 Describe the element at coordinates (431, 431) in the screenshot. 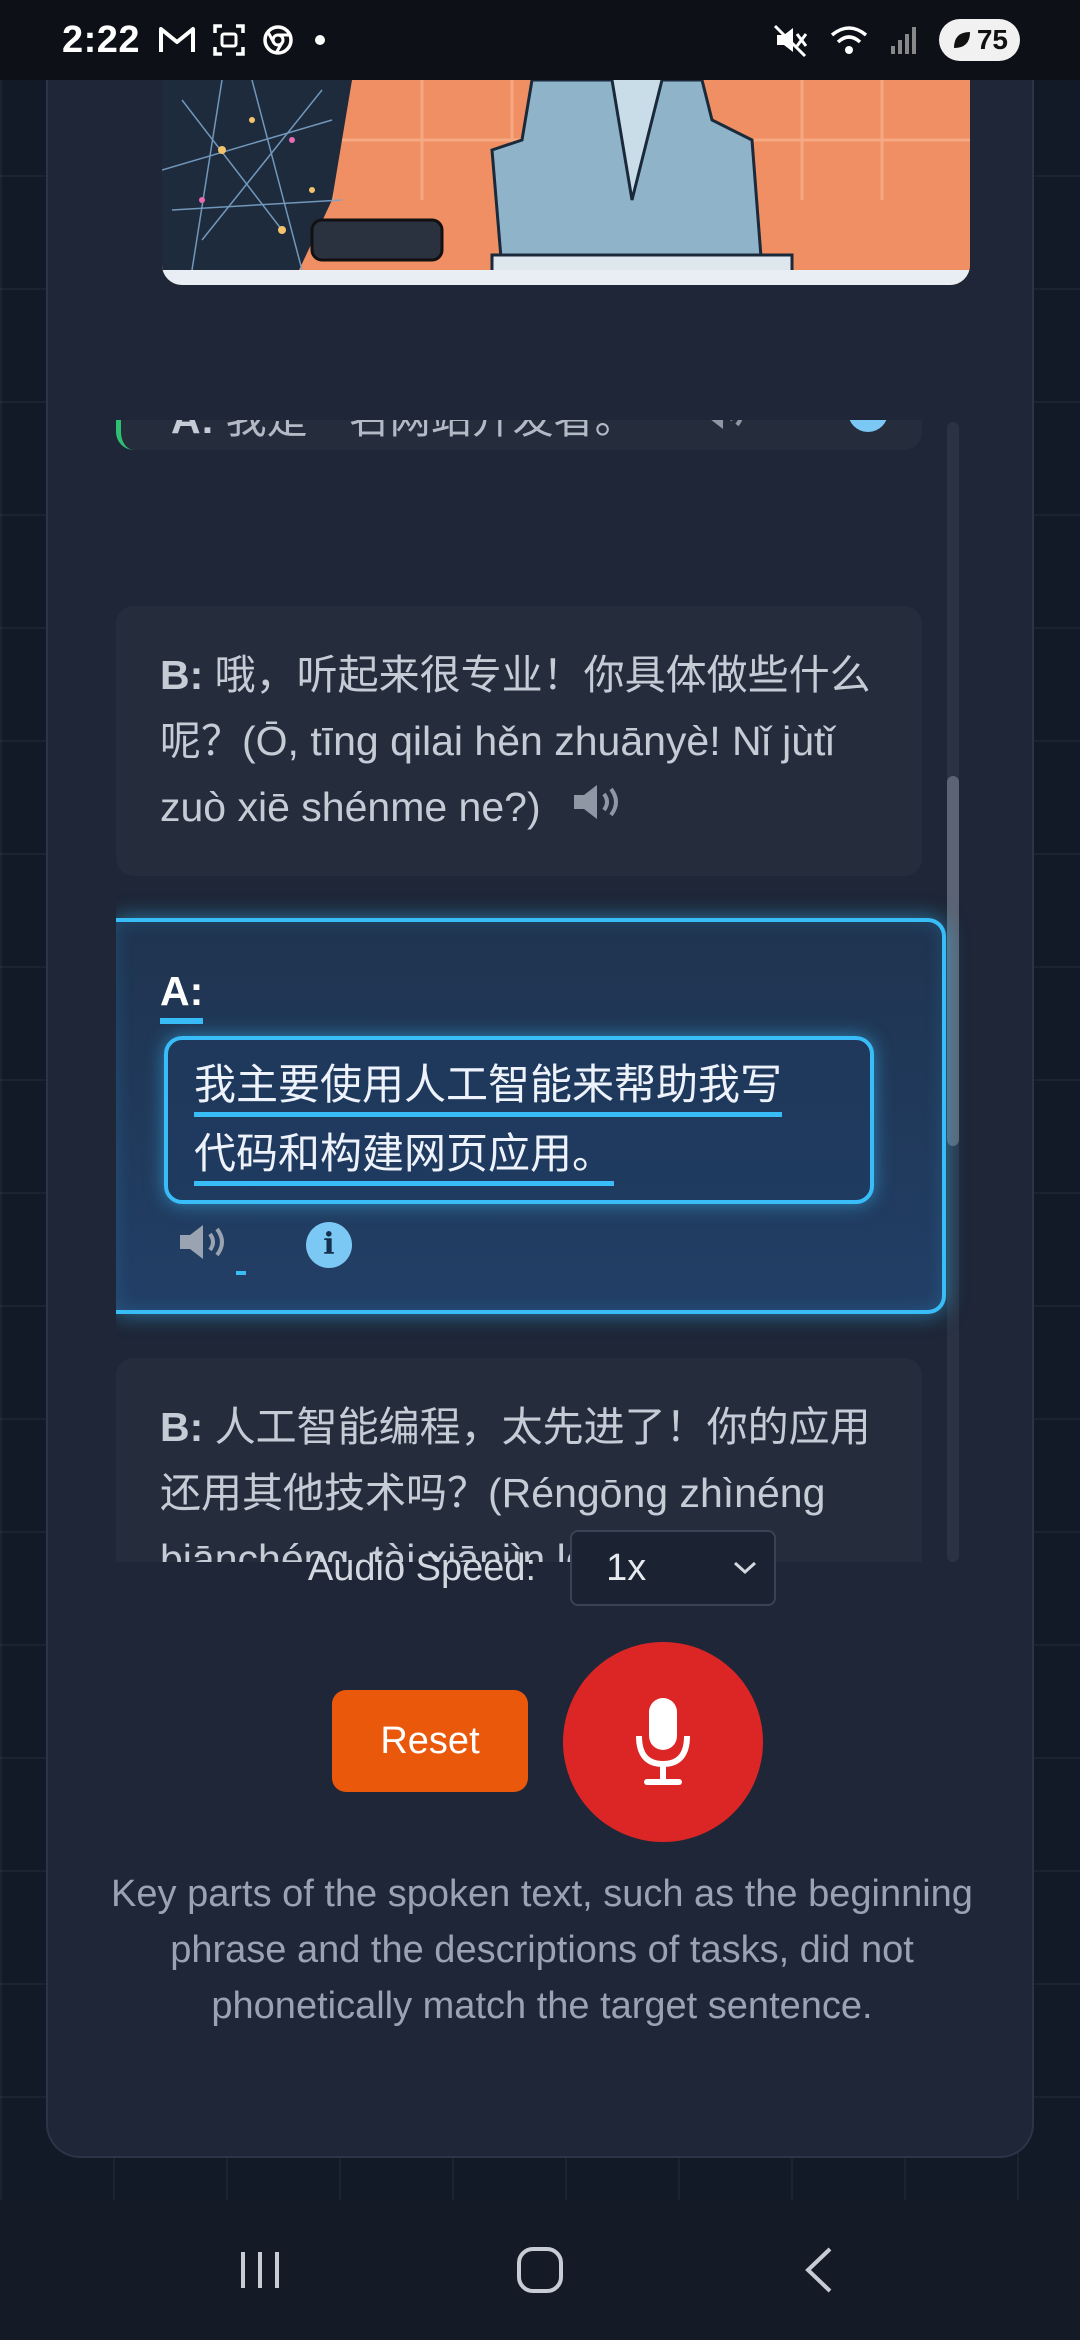

I see `previous-line-chinese: 我是一名网站开发者。` at that location.